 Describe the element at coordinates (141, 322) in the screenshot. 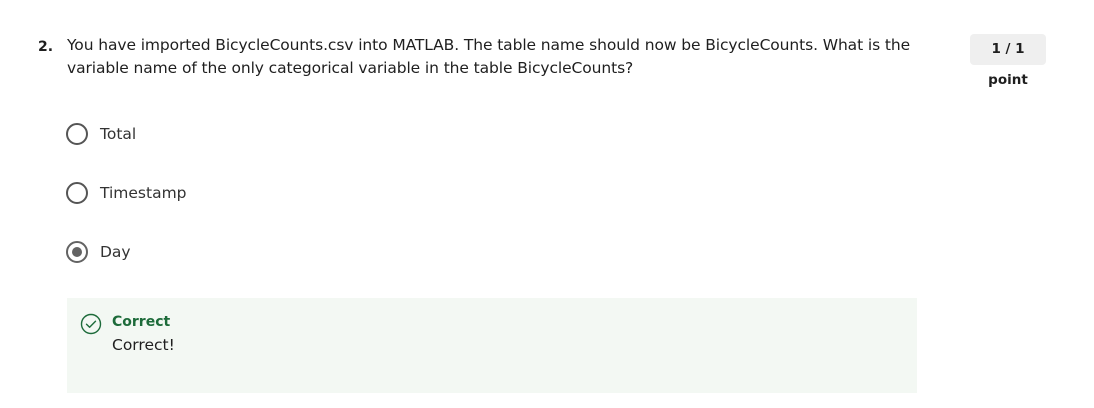

I see `feedback-status: Correct` at that location.